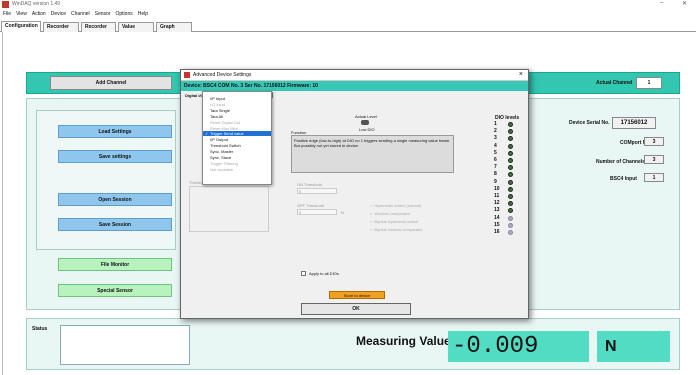  What do you see at coordinates (98, 30) in the screenshot?
I see `tab-recorder-xy: Recorder XY` at bounding box center [98, 30].